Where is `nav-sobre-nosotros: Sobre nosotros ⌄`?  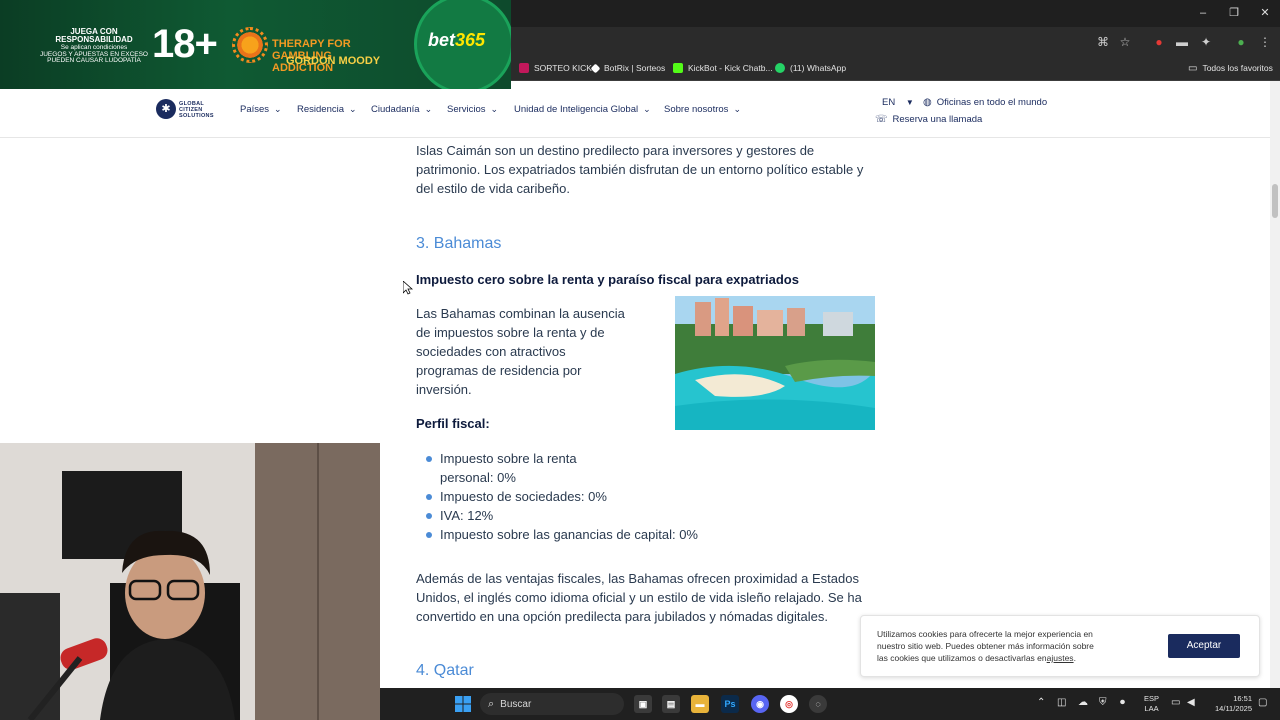
nav-sobre-nosotros: Sobre nosotros ⌄ is located at coordinates (702, 109).